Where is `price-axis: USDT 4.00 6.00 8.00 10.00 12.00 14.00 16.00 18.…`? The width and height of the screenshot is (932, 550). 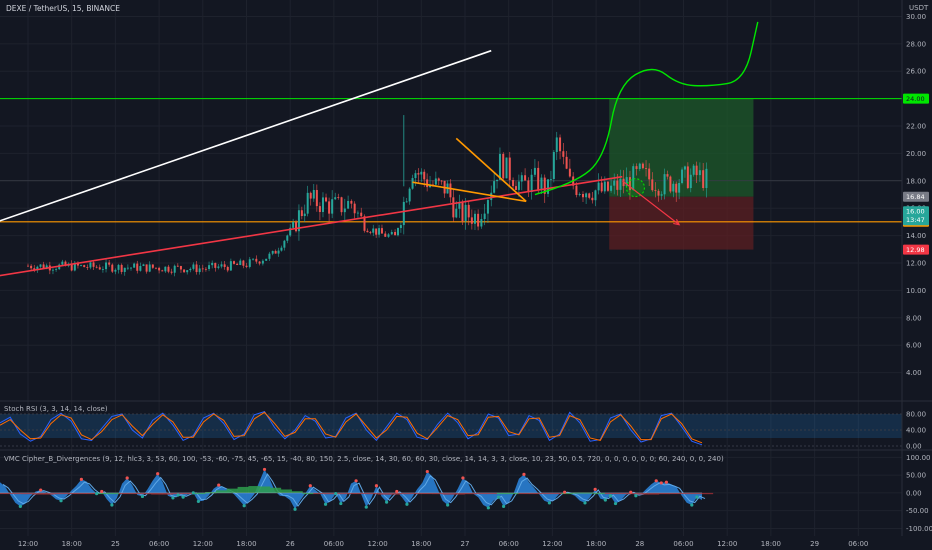 price-axis: USDT 4.00 6.00 8.00 10.00 12.00 14.00 16.00 18.… is located at coordinates (917, 268).